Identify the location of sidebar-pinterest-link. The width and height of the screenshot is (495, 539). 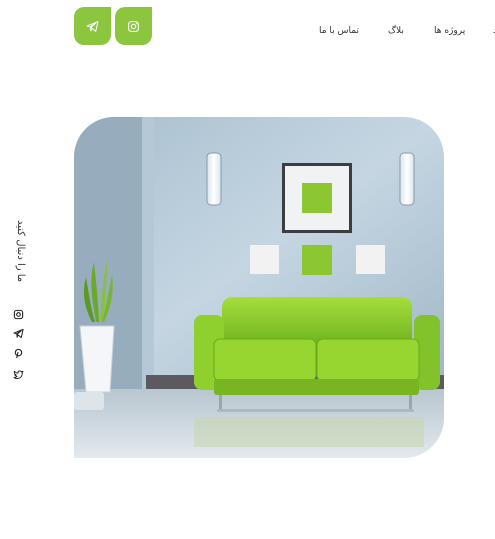
(18, 353).